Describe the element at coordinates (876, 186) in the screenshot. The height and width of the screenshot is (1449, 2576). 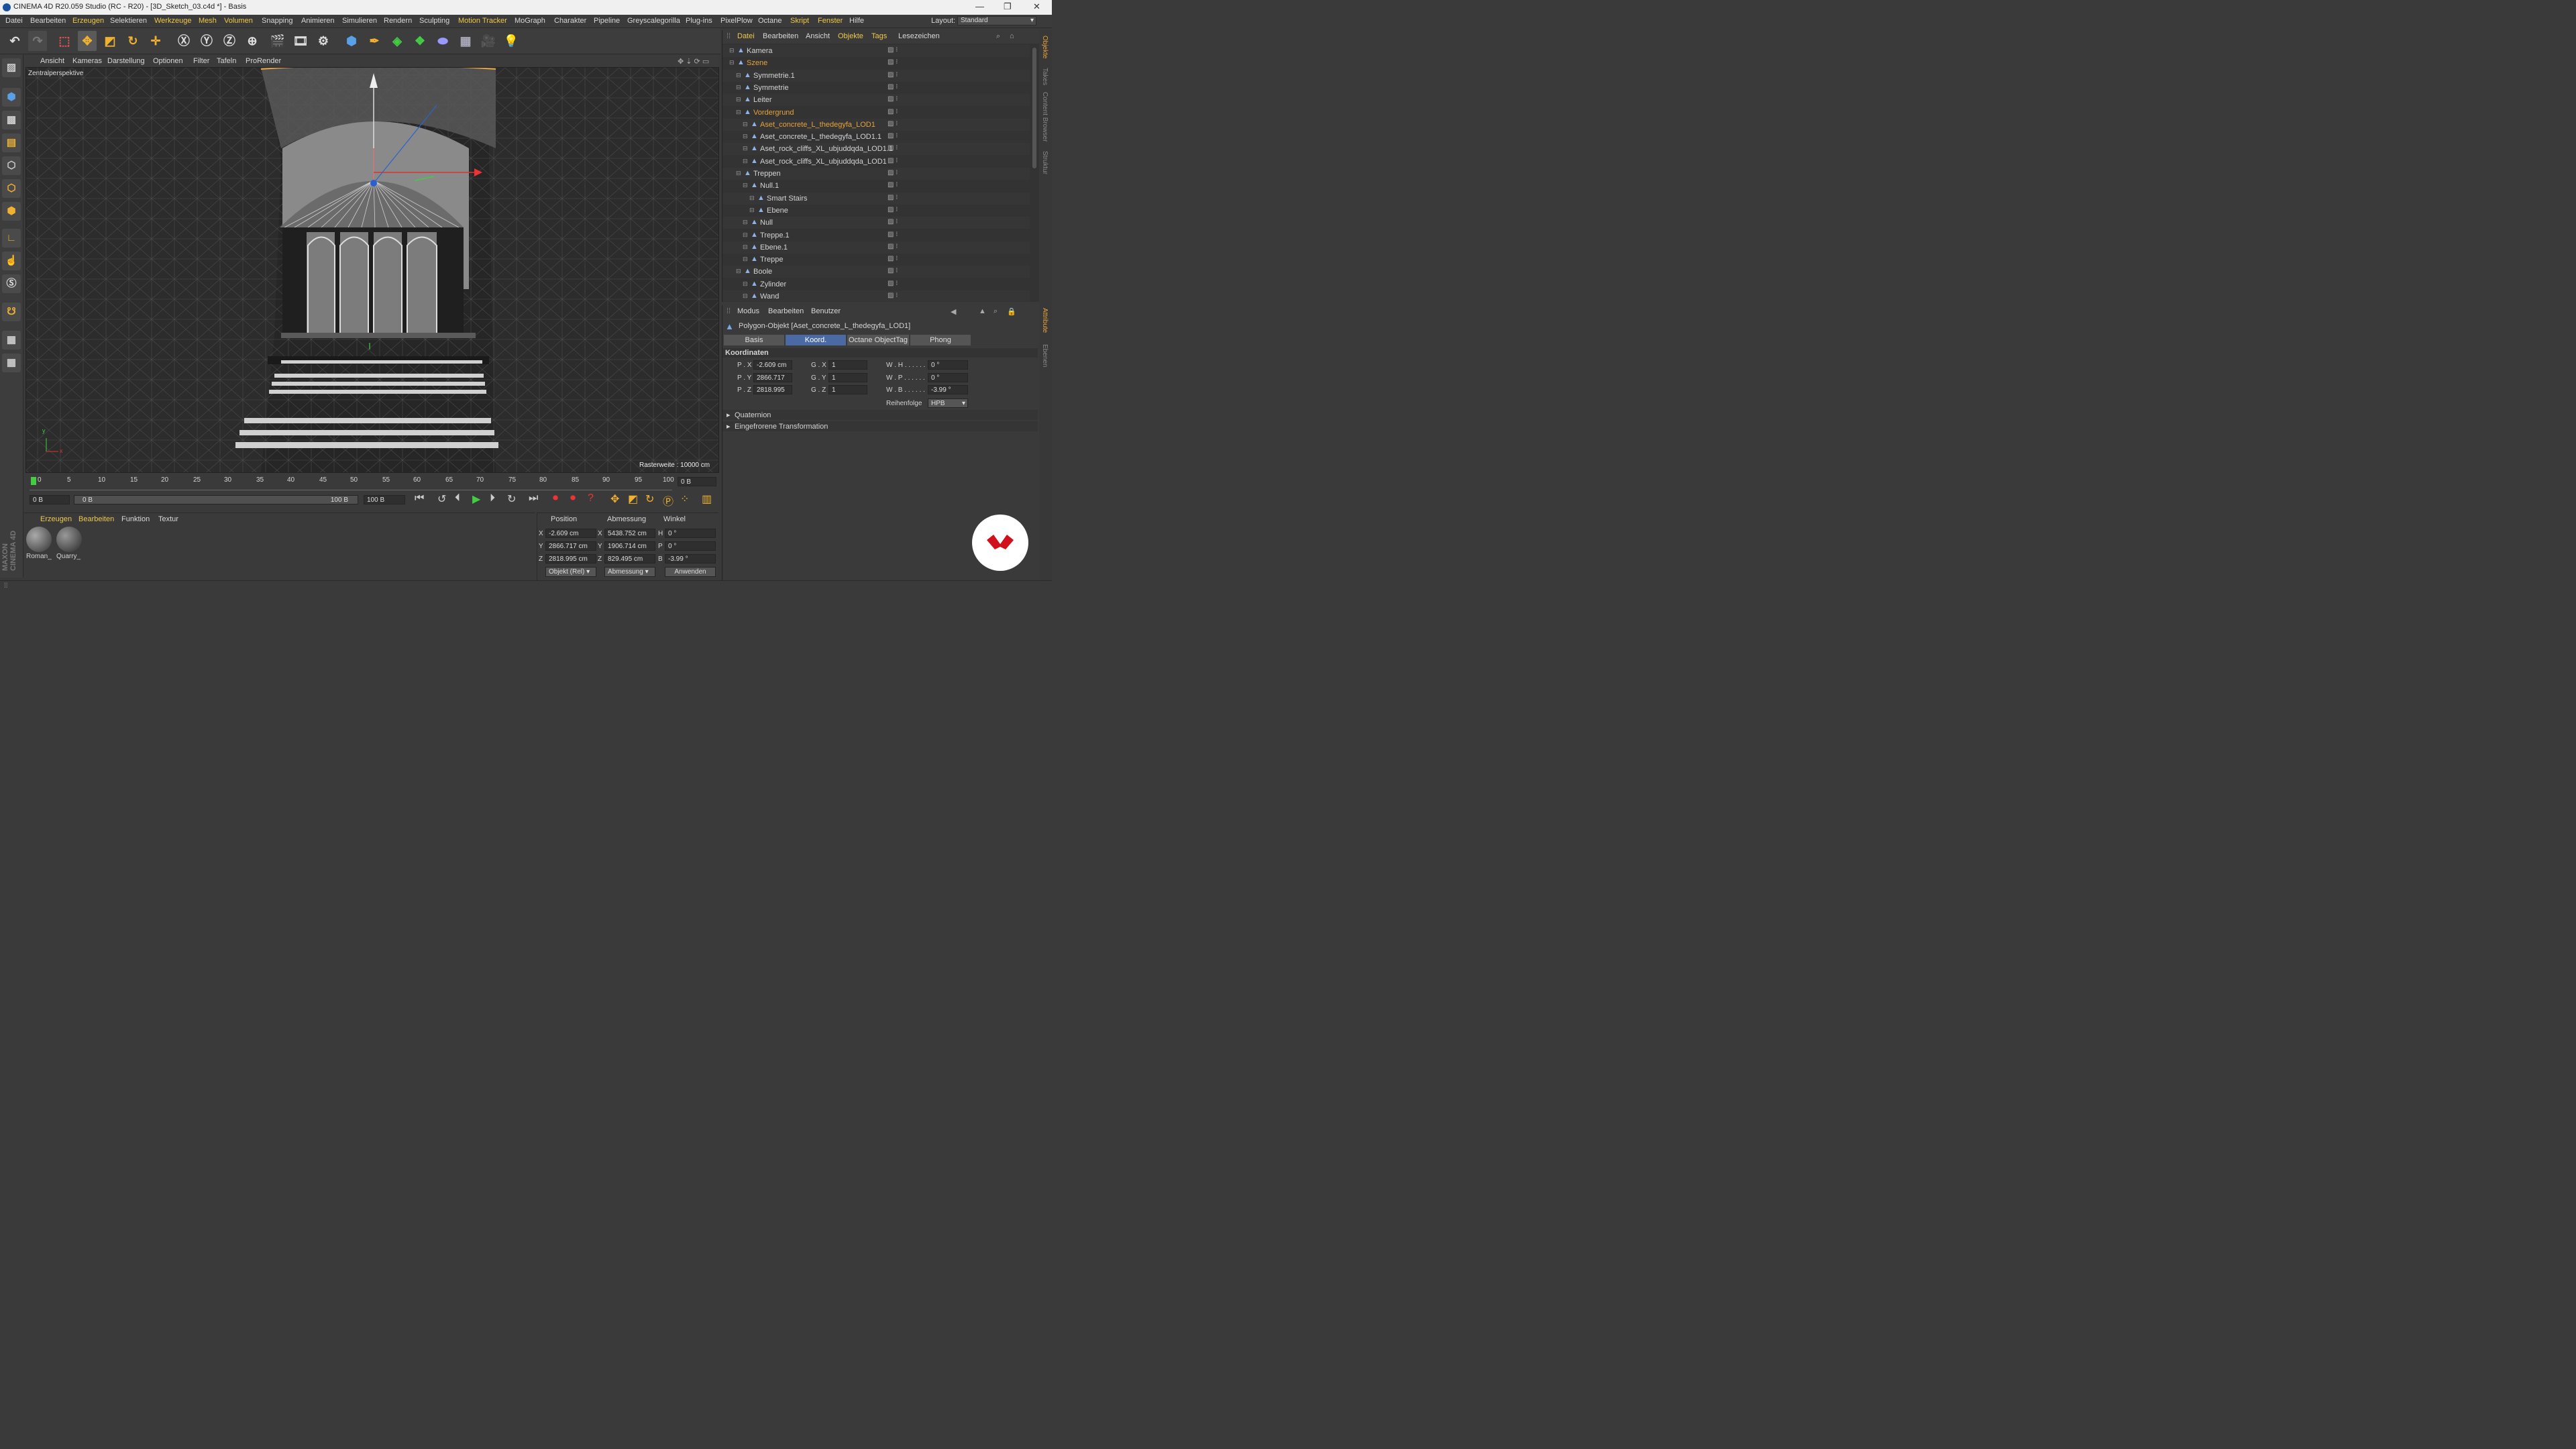
I see `object-row: ⊟ ▲ Null.1 ▨ ⁝` at that location.